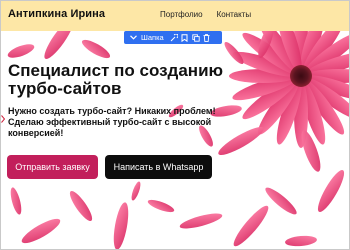 This screenshot has width=350, height=250. What do you see at coordinates (133, 37) in the screenshot?
I see `chevron-down-icon` at bounding box center [133, 37].